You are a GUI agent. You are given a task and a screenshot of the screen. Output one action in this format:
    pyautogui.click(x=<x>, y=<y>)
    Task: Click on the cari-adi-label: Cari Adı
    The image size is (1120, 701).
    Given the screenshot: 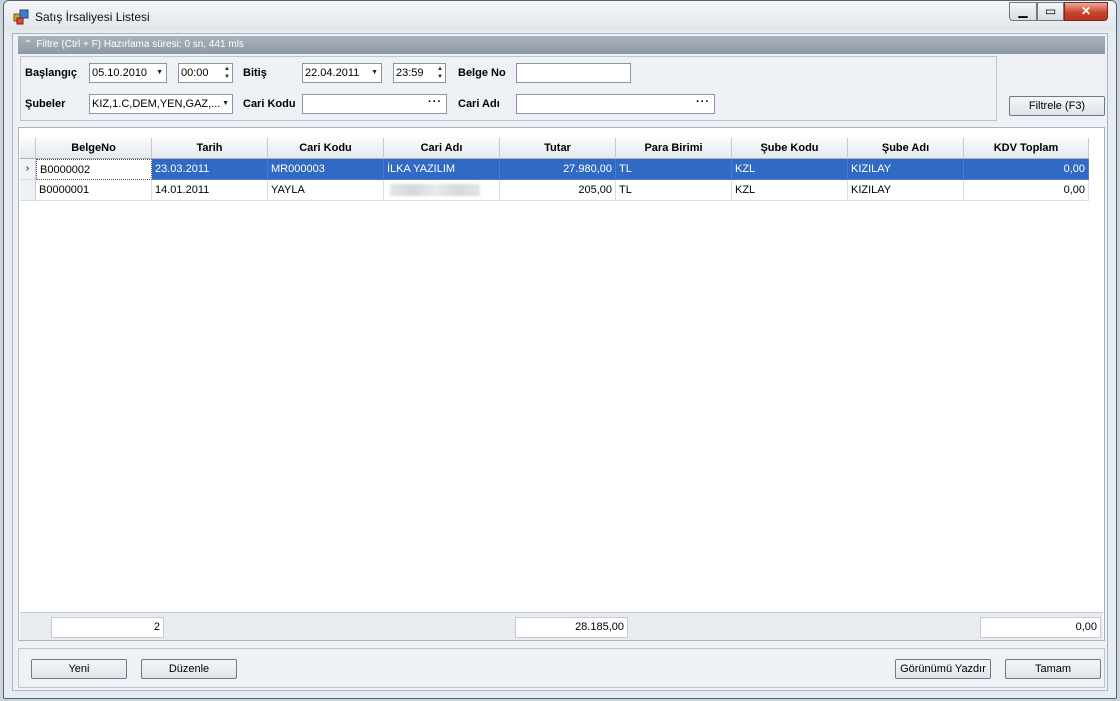 What is the action you would take?
    pyautogui.click(x=479, y=104)
    